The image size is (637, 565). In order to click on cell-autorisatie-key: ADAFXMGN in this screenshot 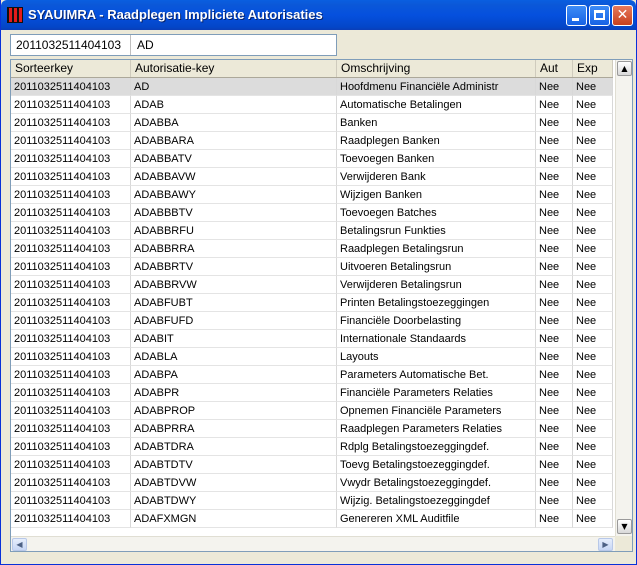, I will do `click(234, 519)`.